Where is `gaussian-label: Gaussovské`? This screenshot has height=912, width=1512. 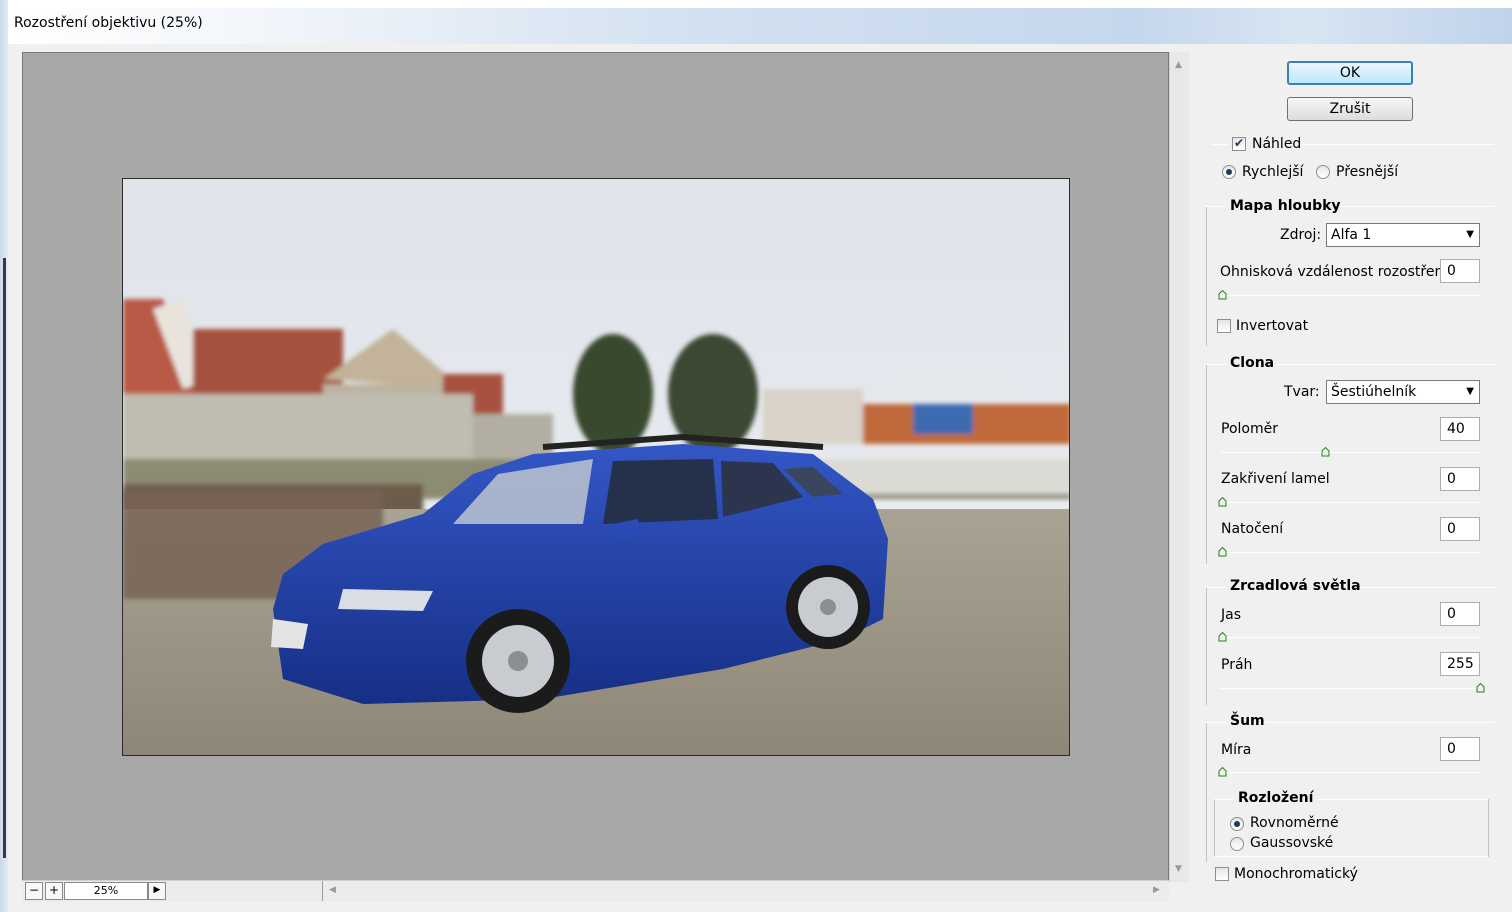
gaussian-label: Gaussovské is located at coordinates (1292, 843).